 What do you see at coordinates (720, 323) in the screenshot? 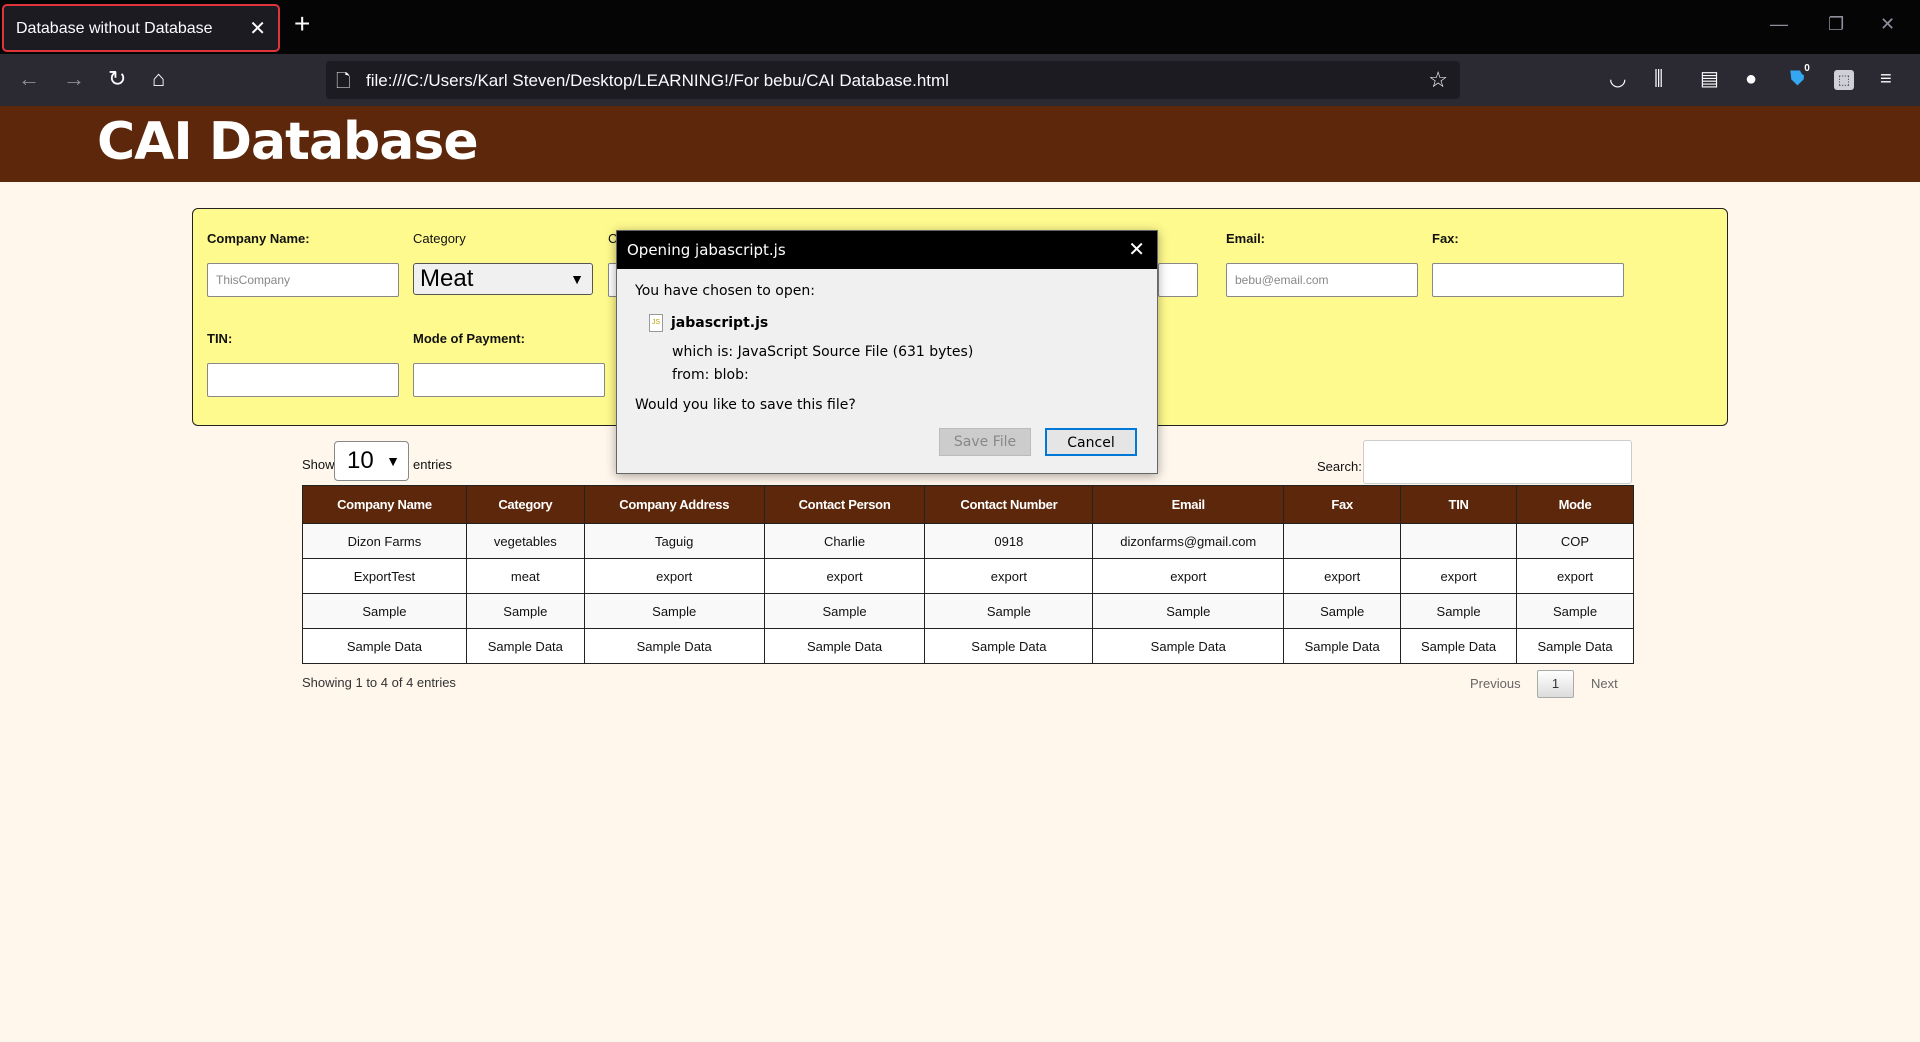
I see `dialog-file-name: jabascript.js` at bounding box center [720, 323].